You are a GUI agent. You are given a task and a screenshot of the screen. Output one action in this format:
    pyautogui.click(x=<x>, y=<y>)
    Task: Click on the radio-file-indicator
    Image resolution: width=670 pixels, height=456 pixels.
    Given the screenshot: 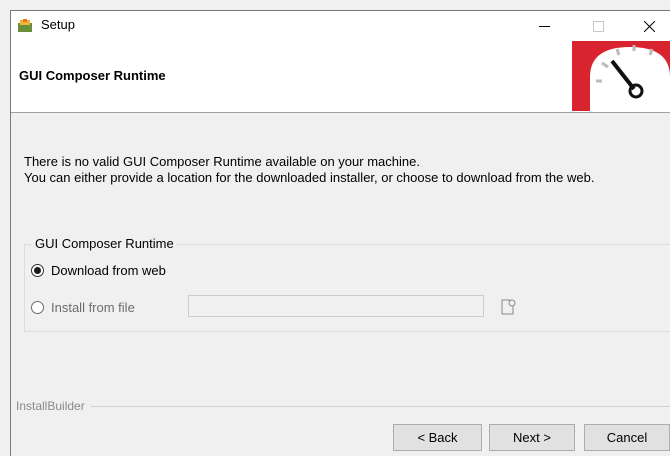 What is the action you would take?
    pyautogui.click(x=37, y=307)
    